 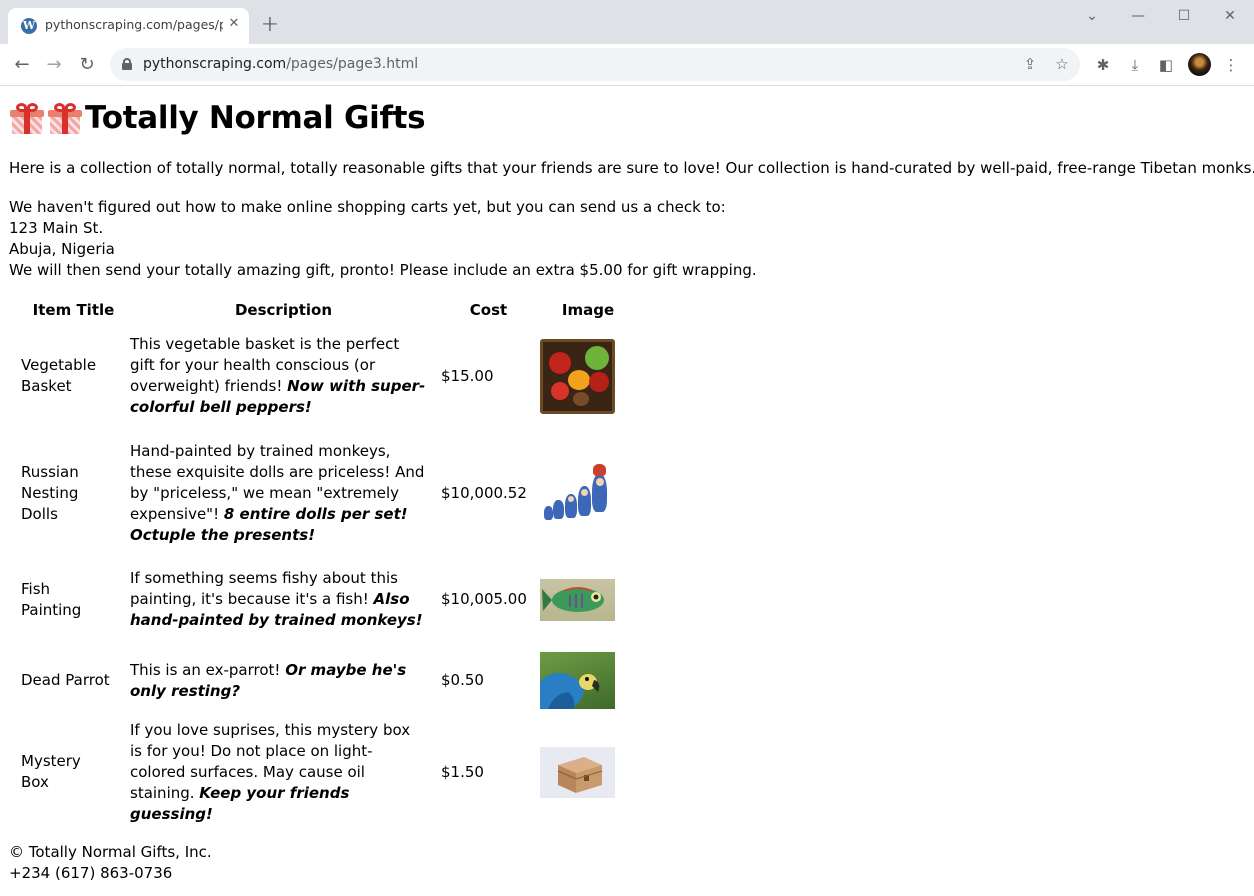 What do you see at coordinates (577, 599) in the screenshot?
I see `fish-painting-image` at bounding box center [577, 599].